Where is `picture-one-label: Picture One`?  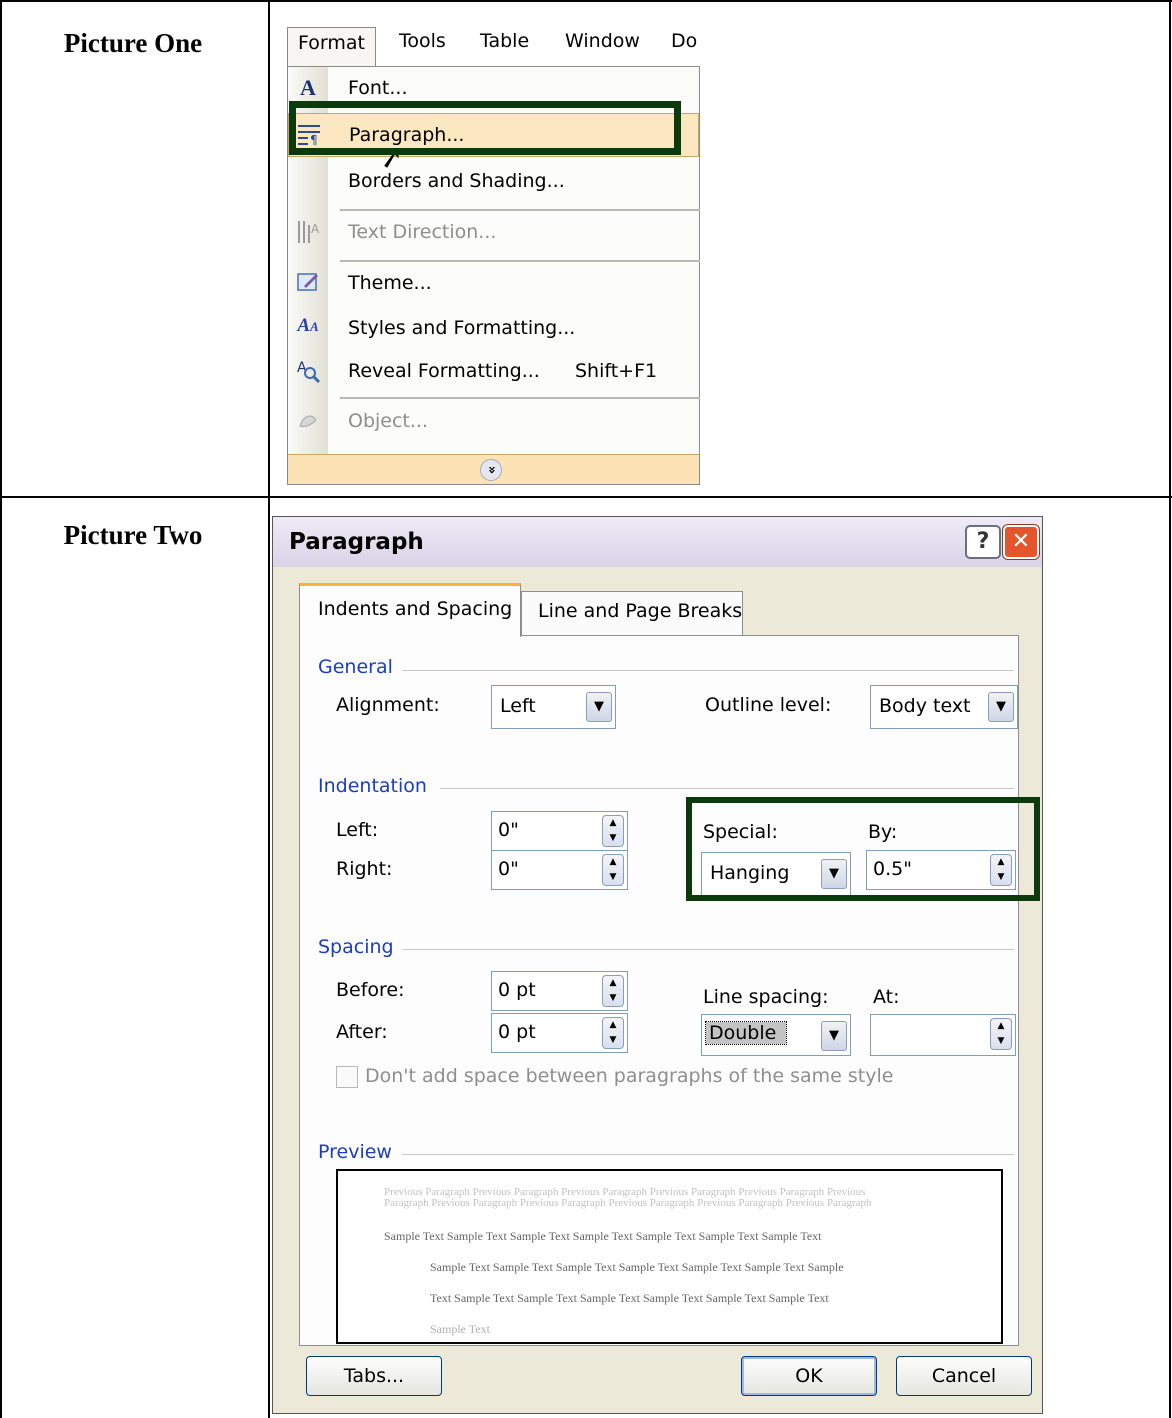 picture-one-label: Picture One is located at coordinates (133, 43).